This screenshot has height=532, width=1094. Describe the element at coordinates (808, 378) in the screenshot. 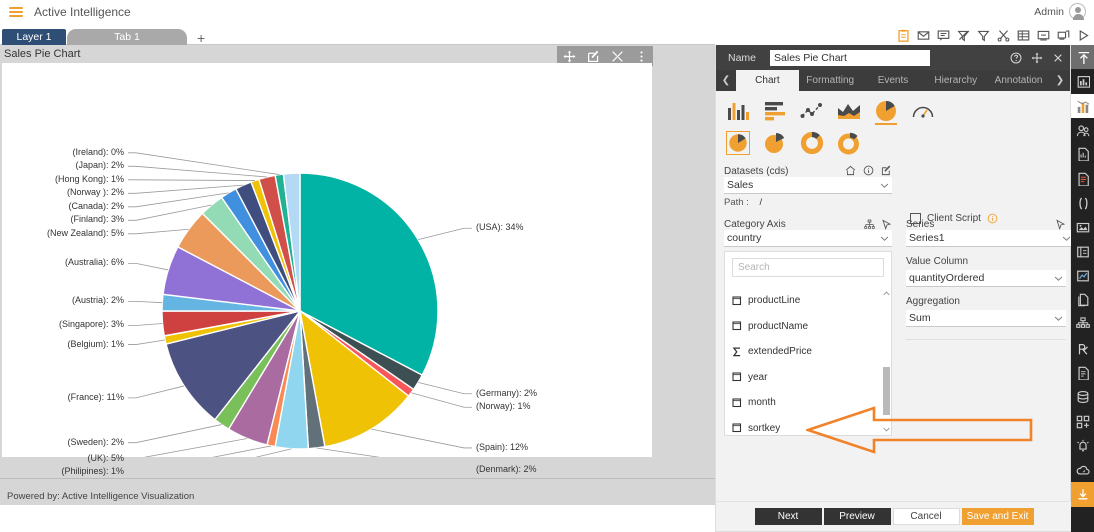

I see `field-item: year` at that location.